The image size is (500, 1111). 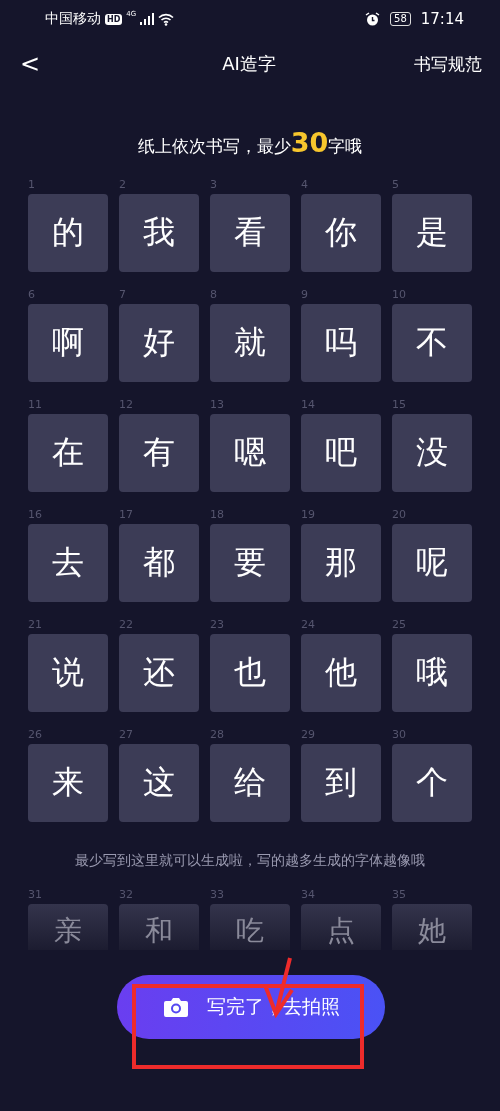 I want to click on hint-text: 最少写到这里就可以生成啦，写的越多生成的字体越像哦, so click(x=250, y=861).